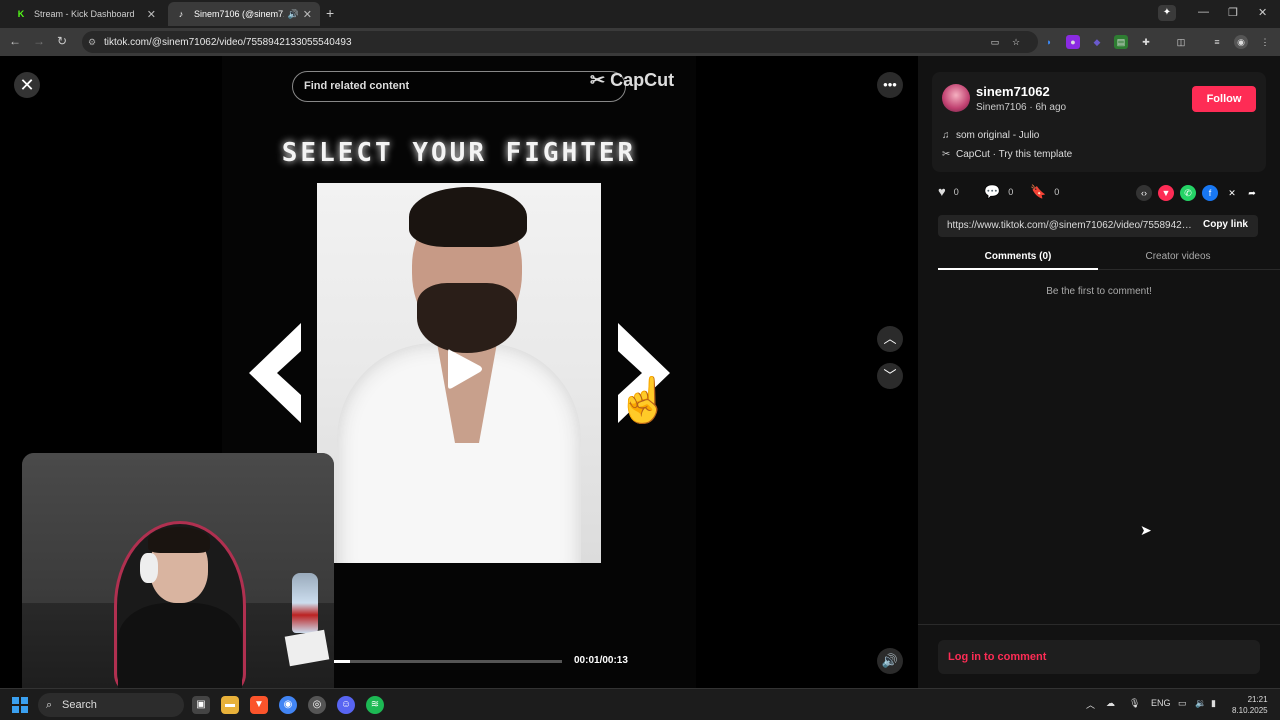 The height and width of the screenshot is (720, 1280). Describe the element at coordinates (111, 705) in the screenshot. I see `taskbar-search: ⌕ Search` at that location.